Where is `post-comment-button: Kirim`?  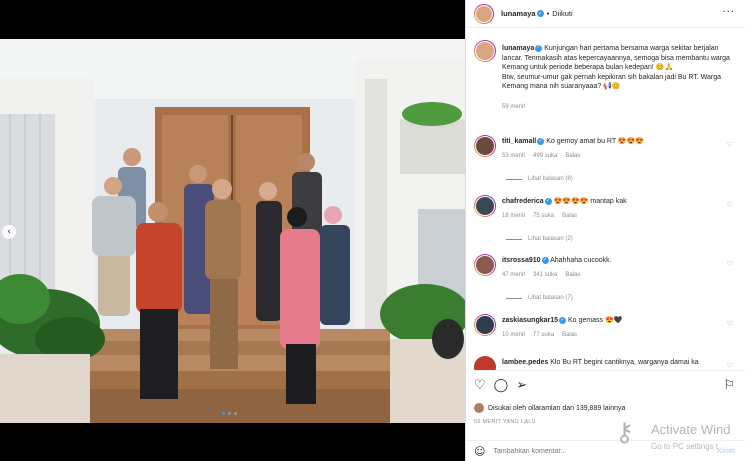
post-comment-button: Kirim is located at coordinates (726, 451).